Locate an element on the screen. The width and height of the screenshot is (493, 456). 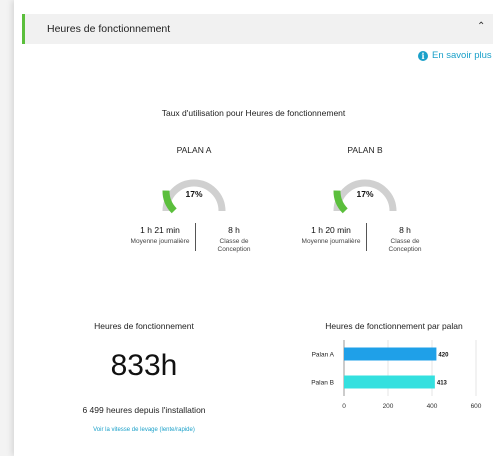
x-tick-label: 200 is located at coordinates (388, 406).